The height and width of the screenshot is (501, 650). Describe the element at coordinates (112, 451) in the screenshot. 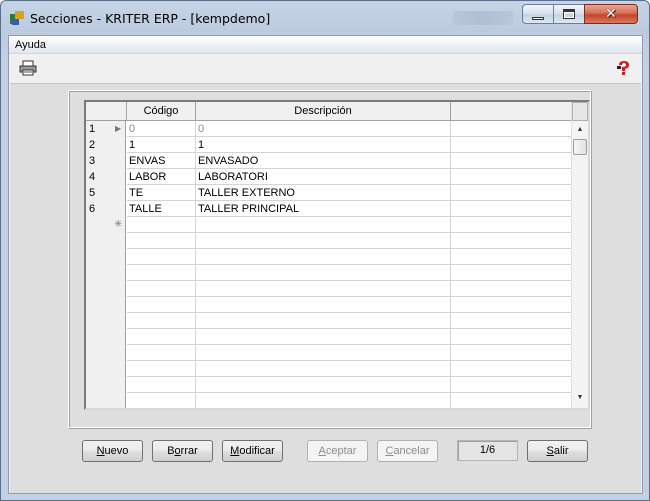

I see `nuevo-button: Nuevo` at that location.